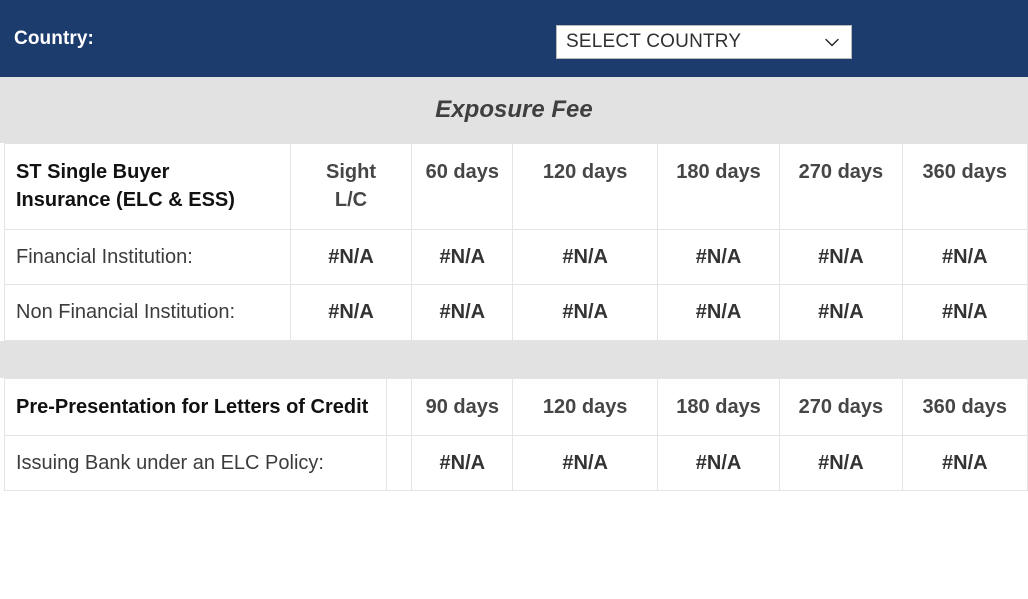 The height and width of the screenshot is (599, 1028). What do you see at coordinates (93, 172) in the screenshot?
I see `header-line-1: ST Single Buyer` at bounding box center [93, 172].